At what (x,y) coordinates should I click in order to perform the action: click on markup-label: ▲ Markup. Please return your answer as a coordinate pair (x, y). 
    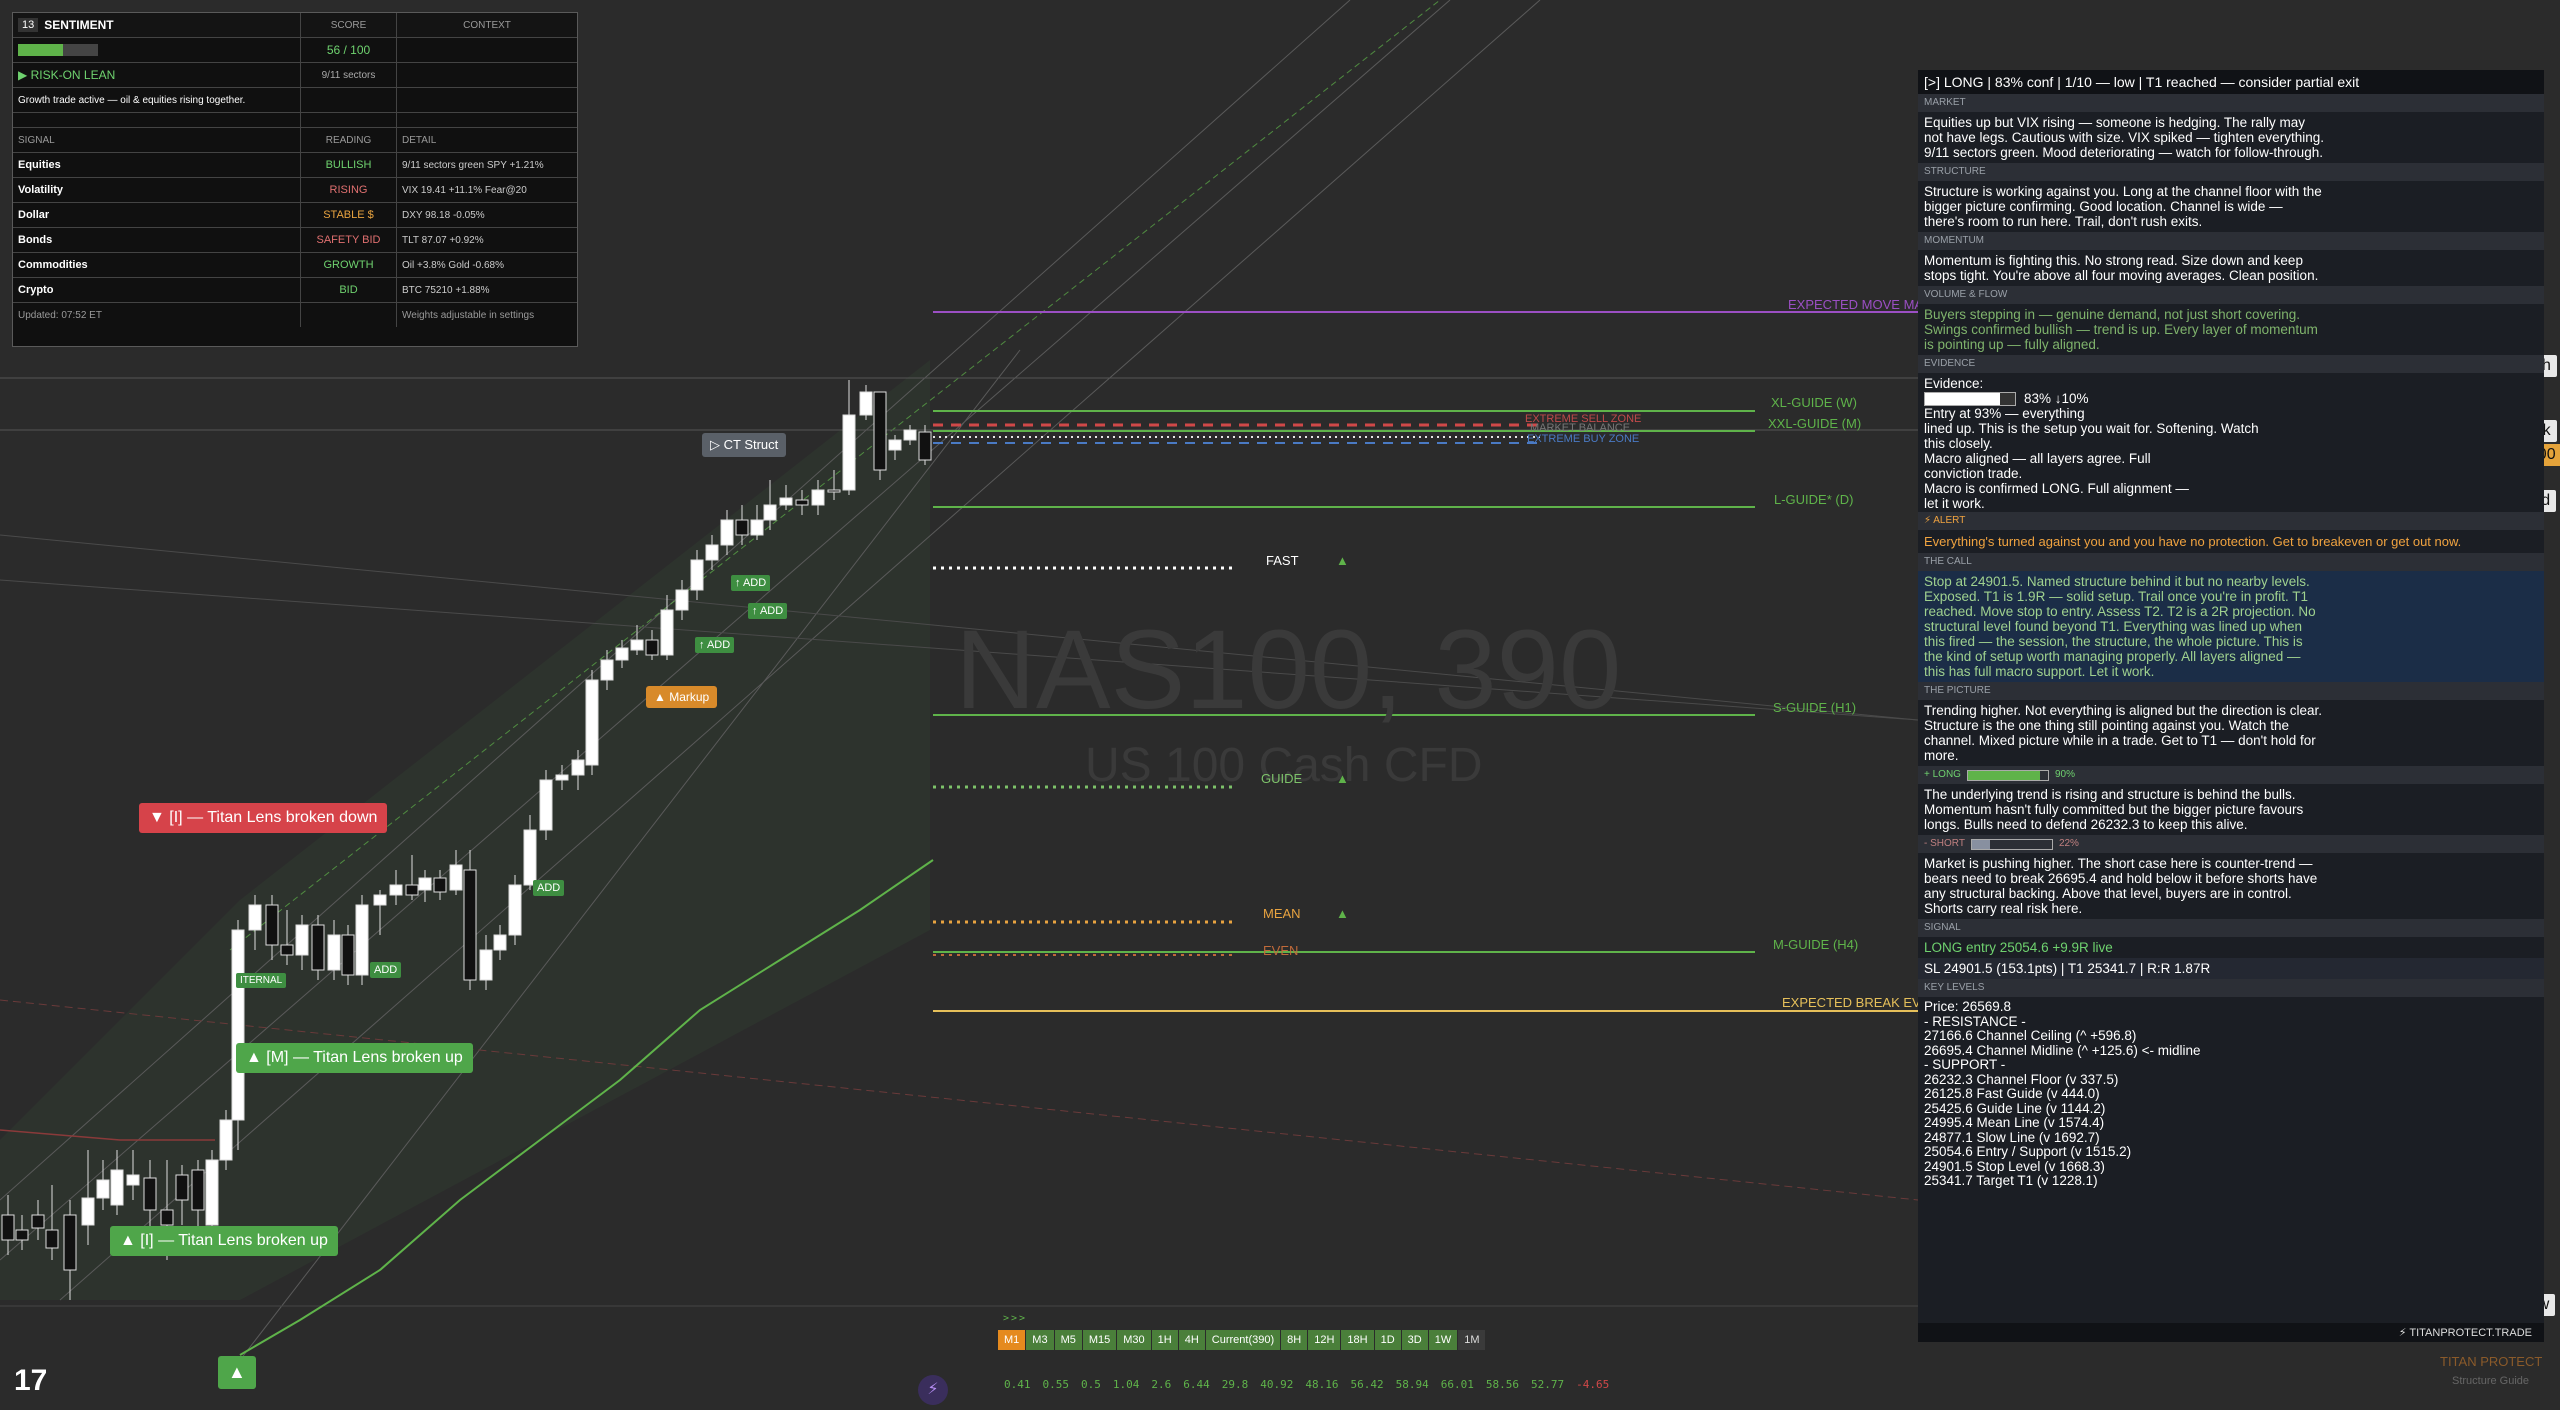
    Looking at the image, I should click on (682, 697).